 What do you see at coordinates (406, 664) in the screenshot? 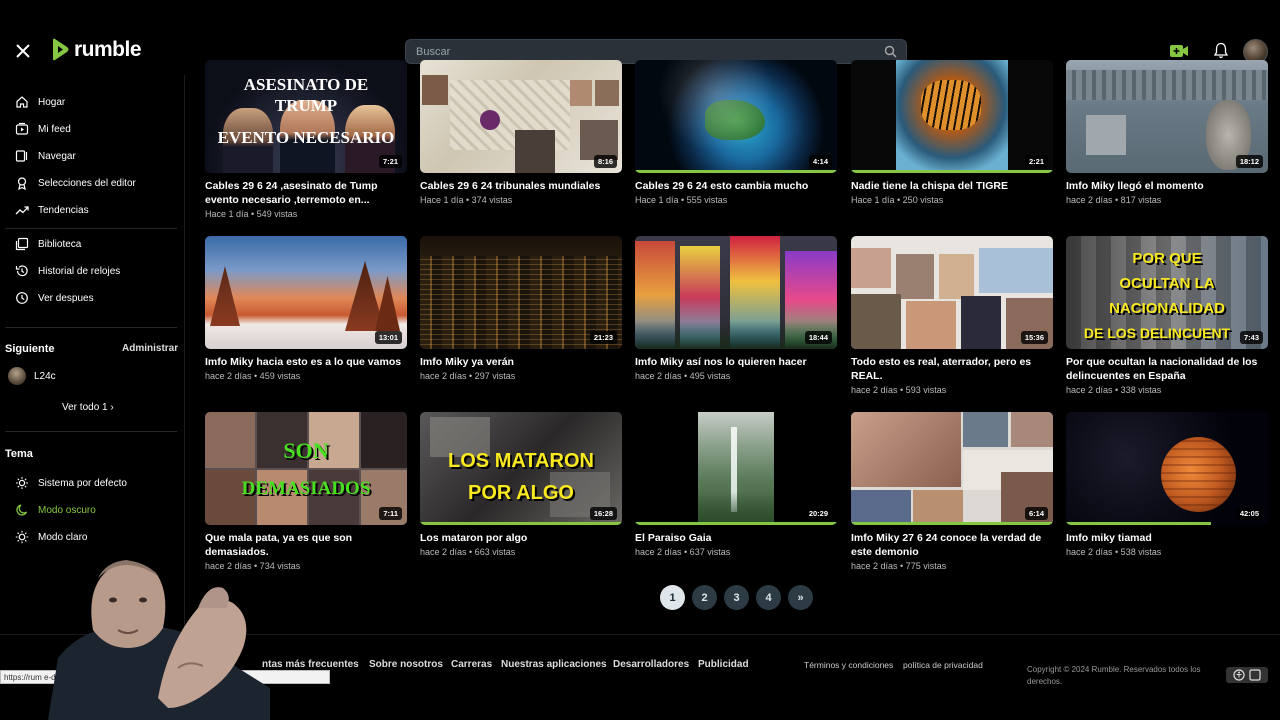
I see `footer-link-about: Sobre nosotros` at bounding box center [406, 664].